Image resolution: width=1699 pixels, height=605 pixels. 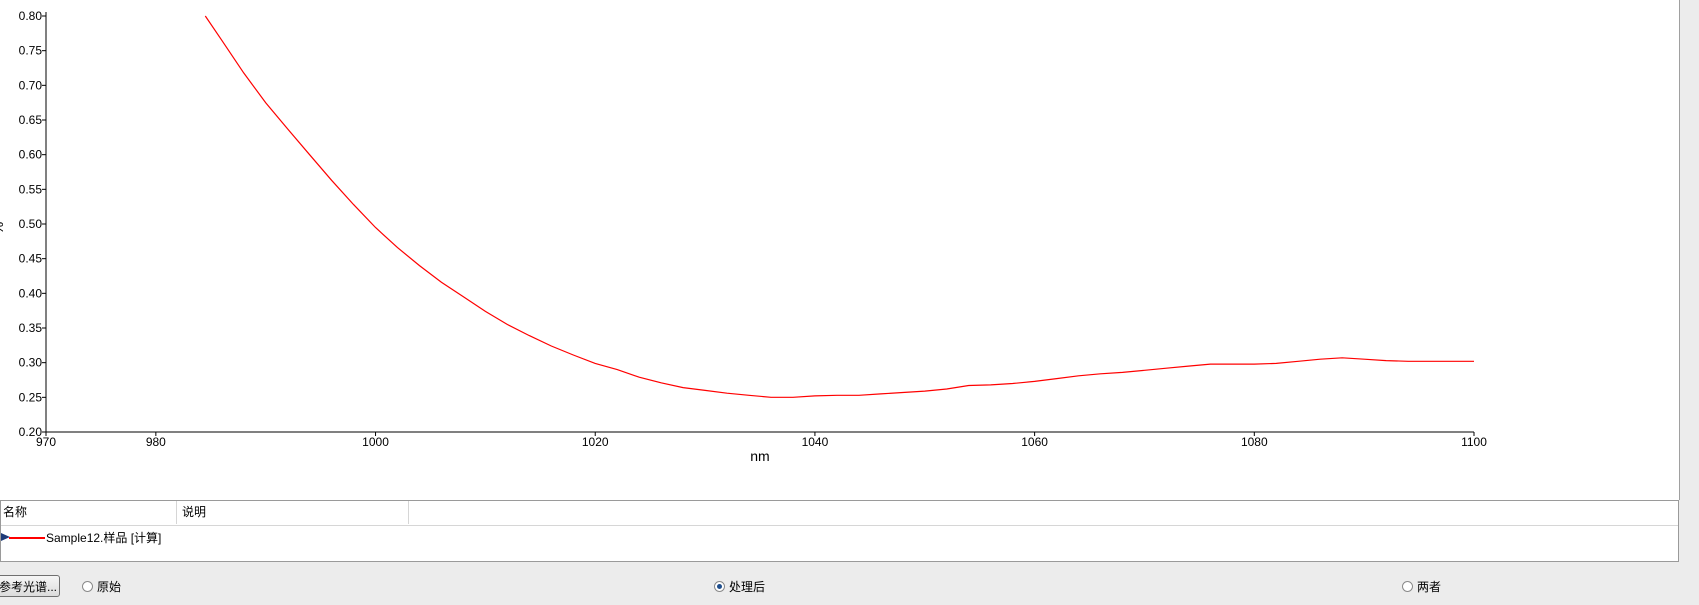 What do you see at coordinates (156, 442) in the screenshot?
I see `x-tick-label: 980` at bounding box center [156, 442].